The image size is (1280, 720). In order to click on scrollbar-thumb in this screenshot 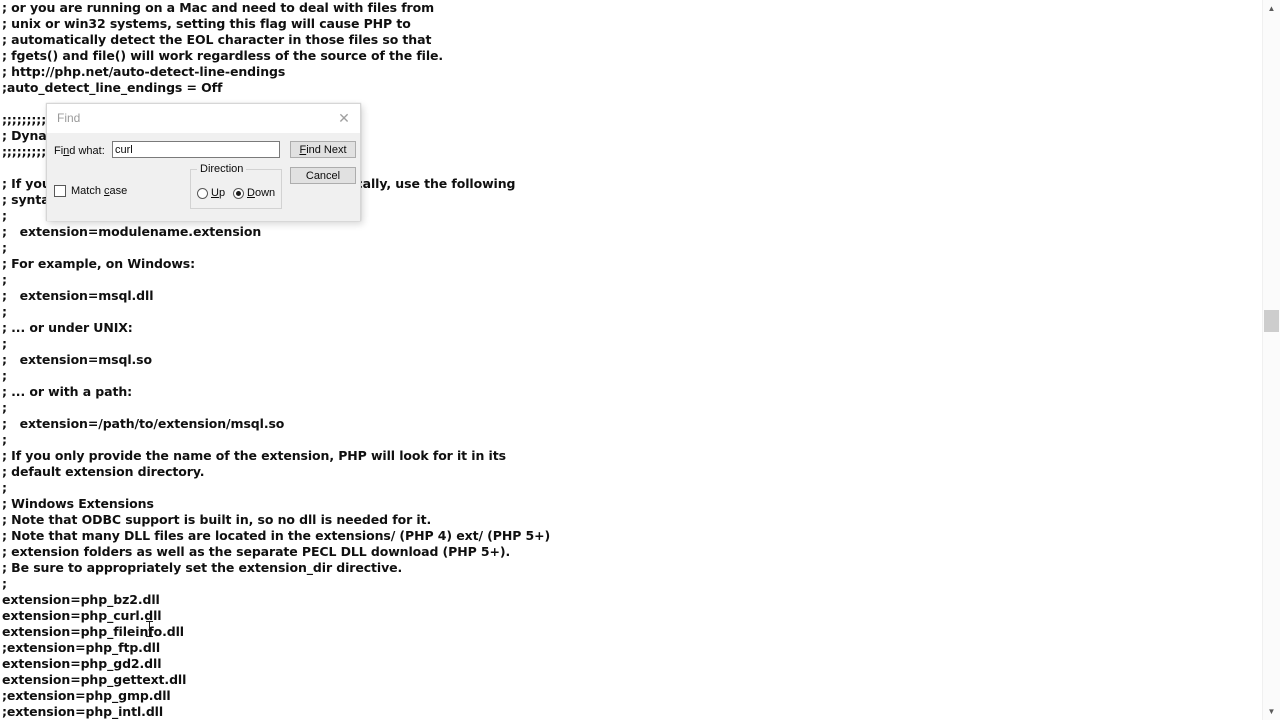, I will do `click(1271, 321)`.